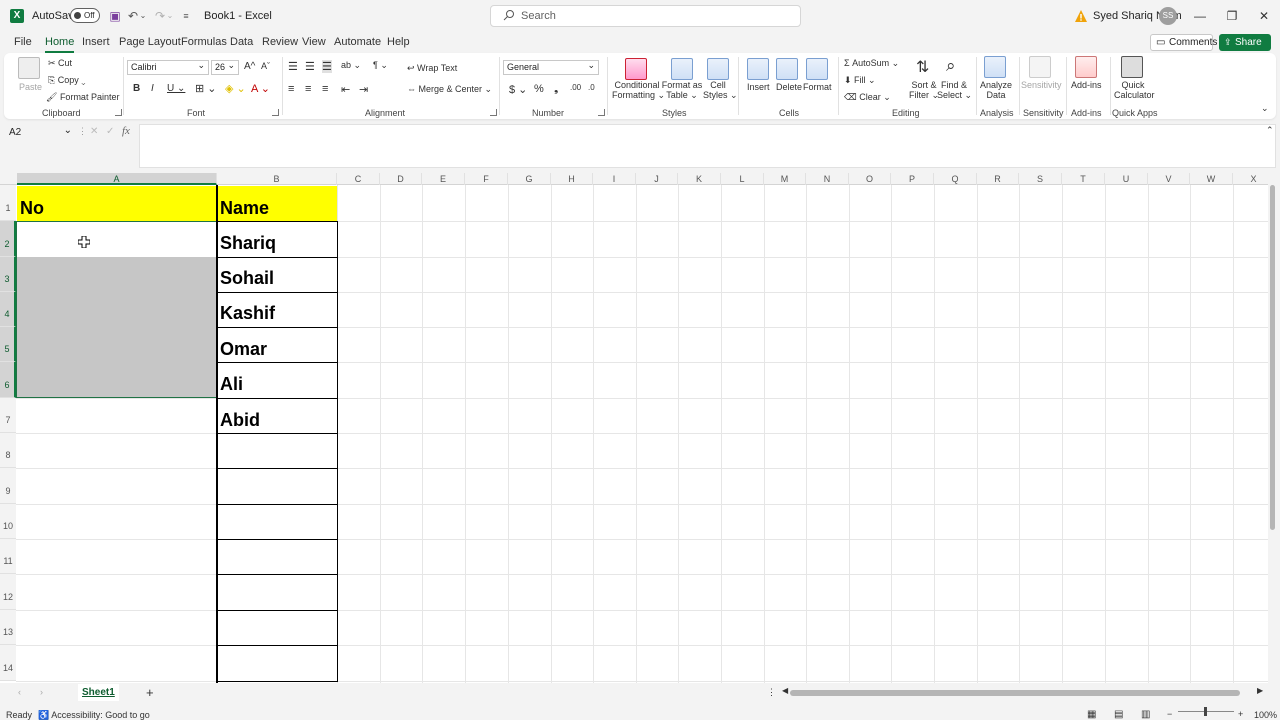 The height and width of the screenshot is (720, 1280). I want to click on tab-file: File, so click(23, 42).